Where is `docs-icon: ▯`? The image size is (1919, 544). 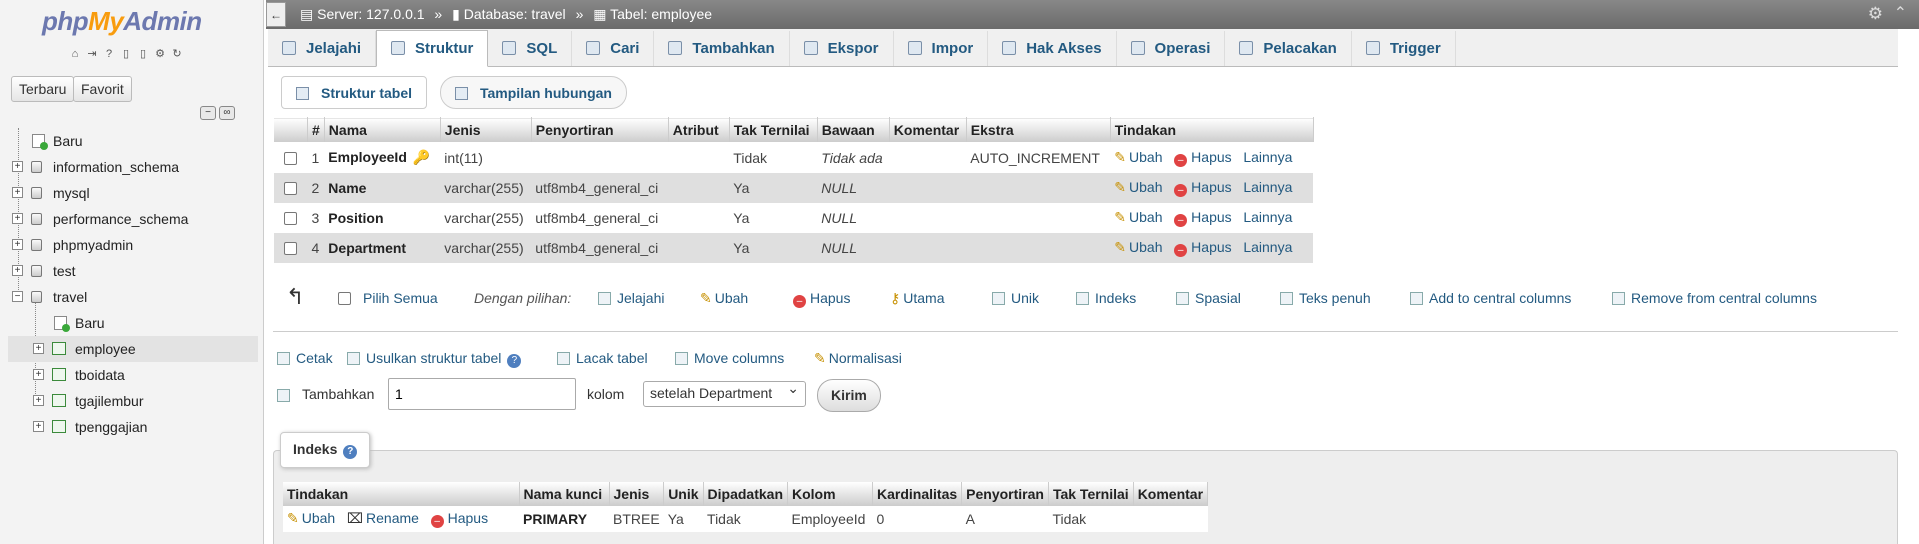 docs-icon: ▯ is located at coordinates (126, 54).